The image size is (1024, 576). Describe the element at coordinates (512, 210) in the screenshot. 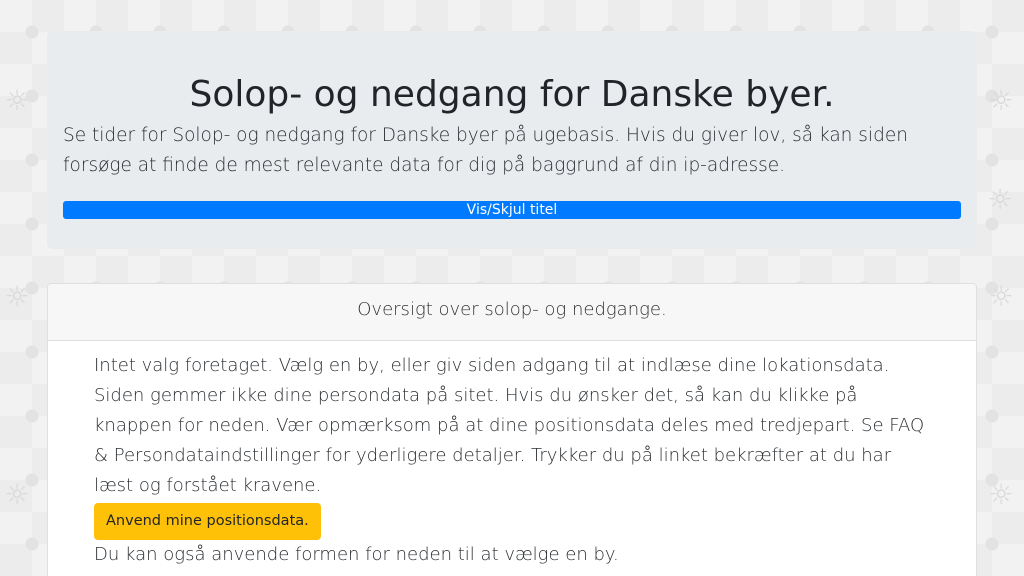

I see `toggle-title-button: Vis/Skjul titel` at that location.